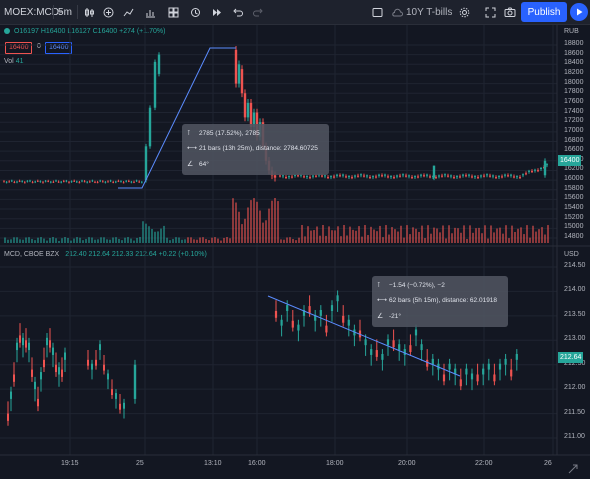 The image size is (590, 479). Describe the element at coordinates (189, 133) in the screenshot. I see `price-range-icon: ⊺` at that location.